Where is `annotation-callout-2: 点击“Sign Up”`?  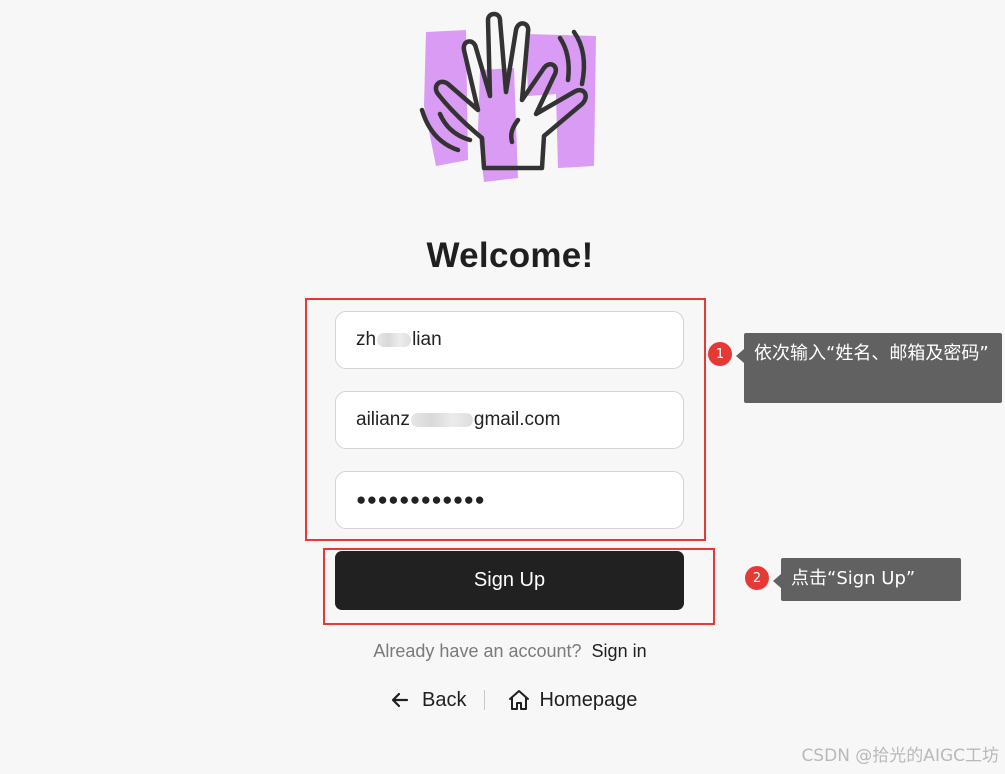
annotation-callout-2: 点击“Sign Up” is located at coordinates (867, 579).